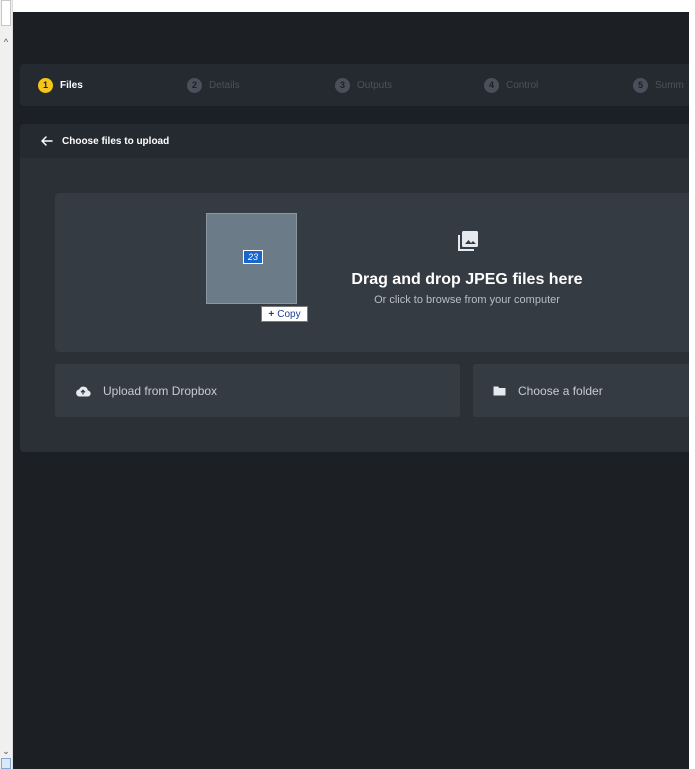 This screenshot has width=695, height=769. I want to click on photo-library-icon, so click(468, 241).